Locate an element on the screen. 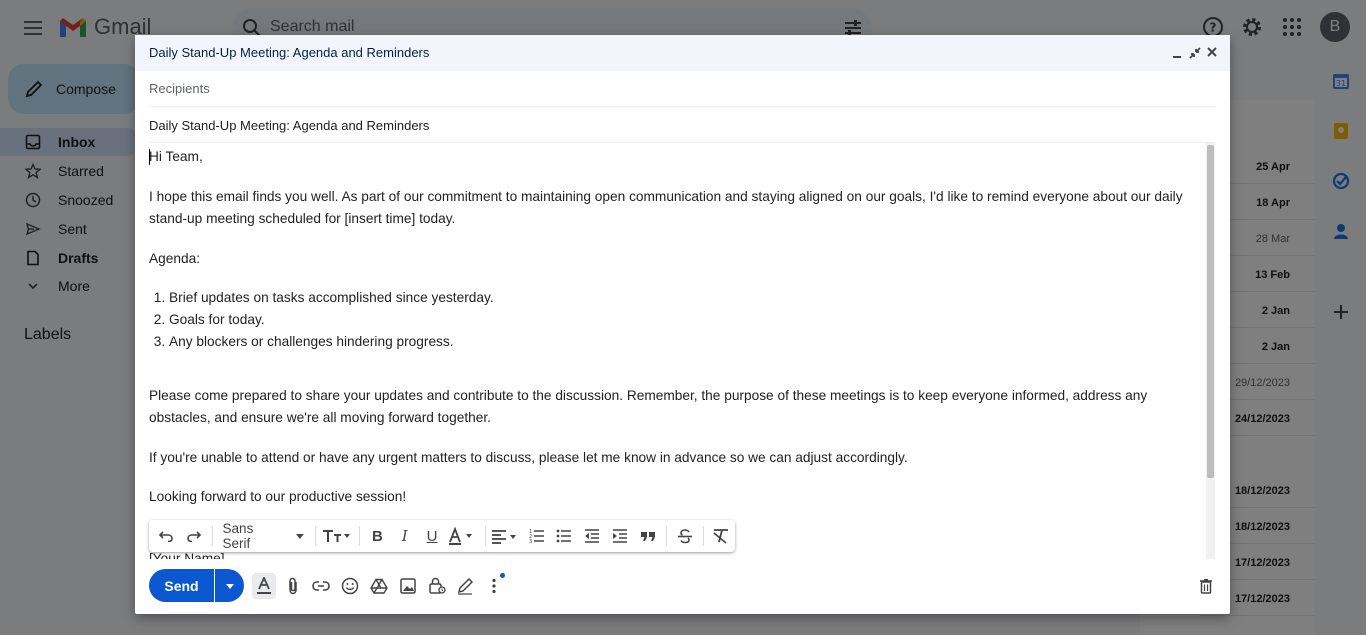  formatting-toolbar: Sans Serif B I U 123 is located at coordinates (442, 536).